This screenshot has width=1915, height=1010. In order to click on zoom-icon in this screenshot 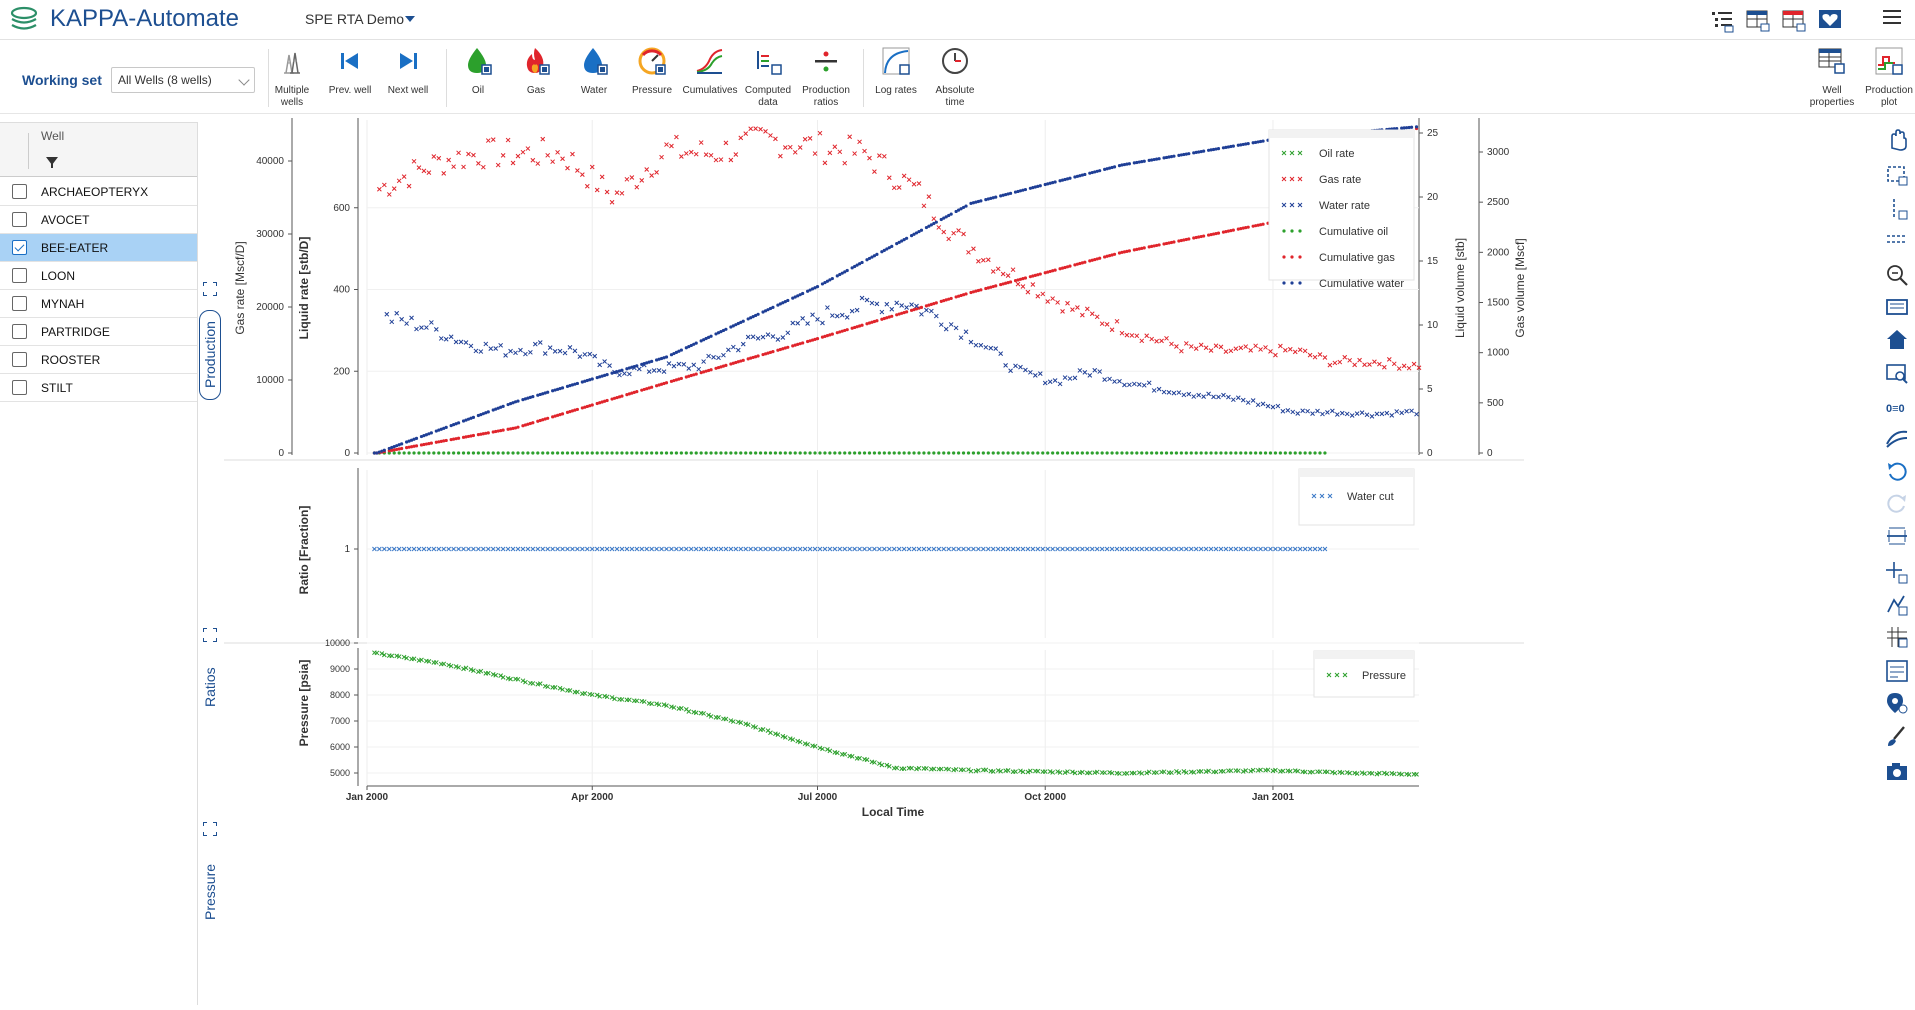, I will do `click(1897, 275)`.